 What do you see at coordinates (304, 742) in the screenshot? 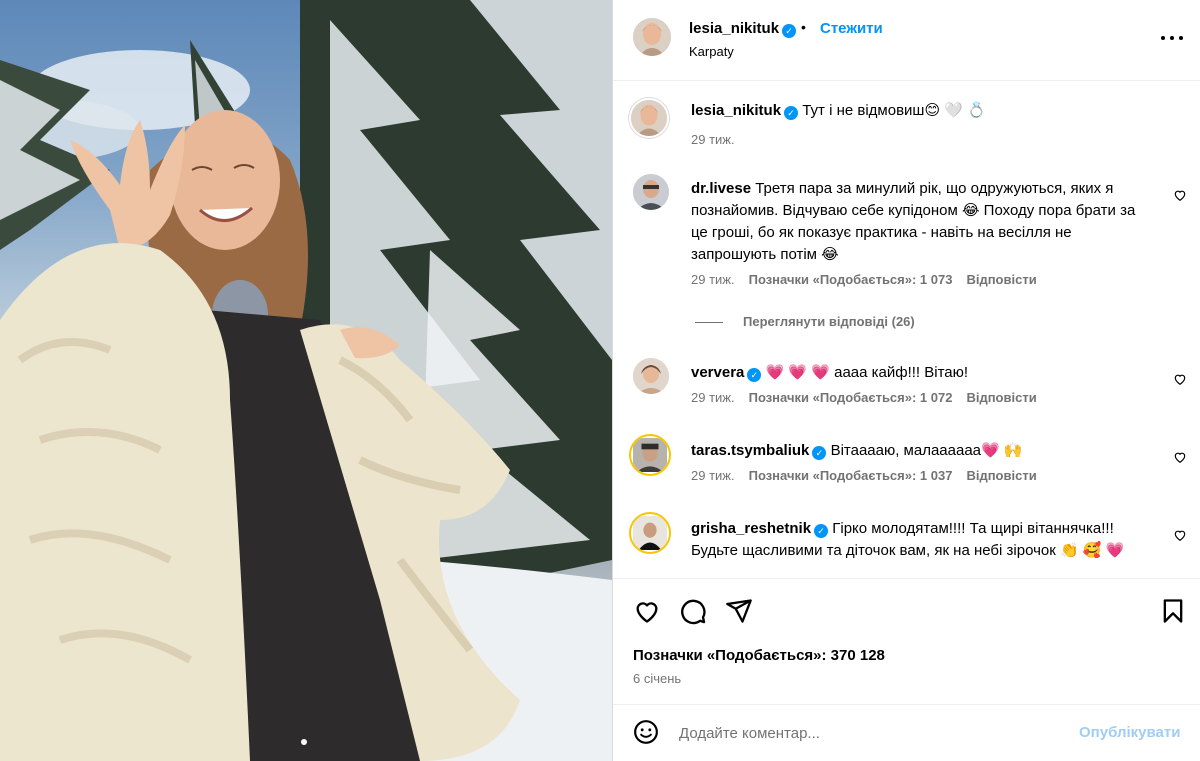
I see `carousel-indicator-dot` at bounding box center [304, 742].